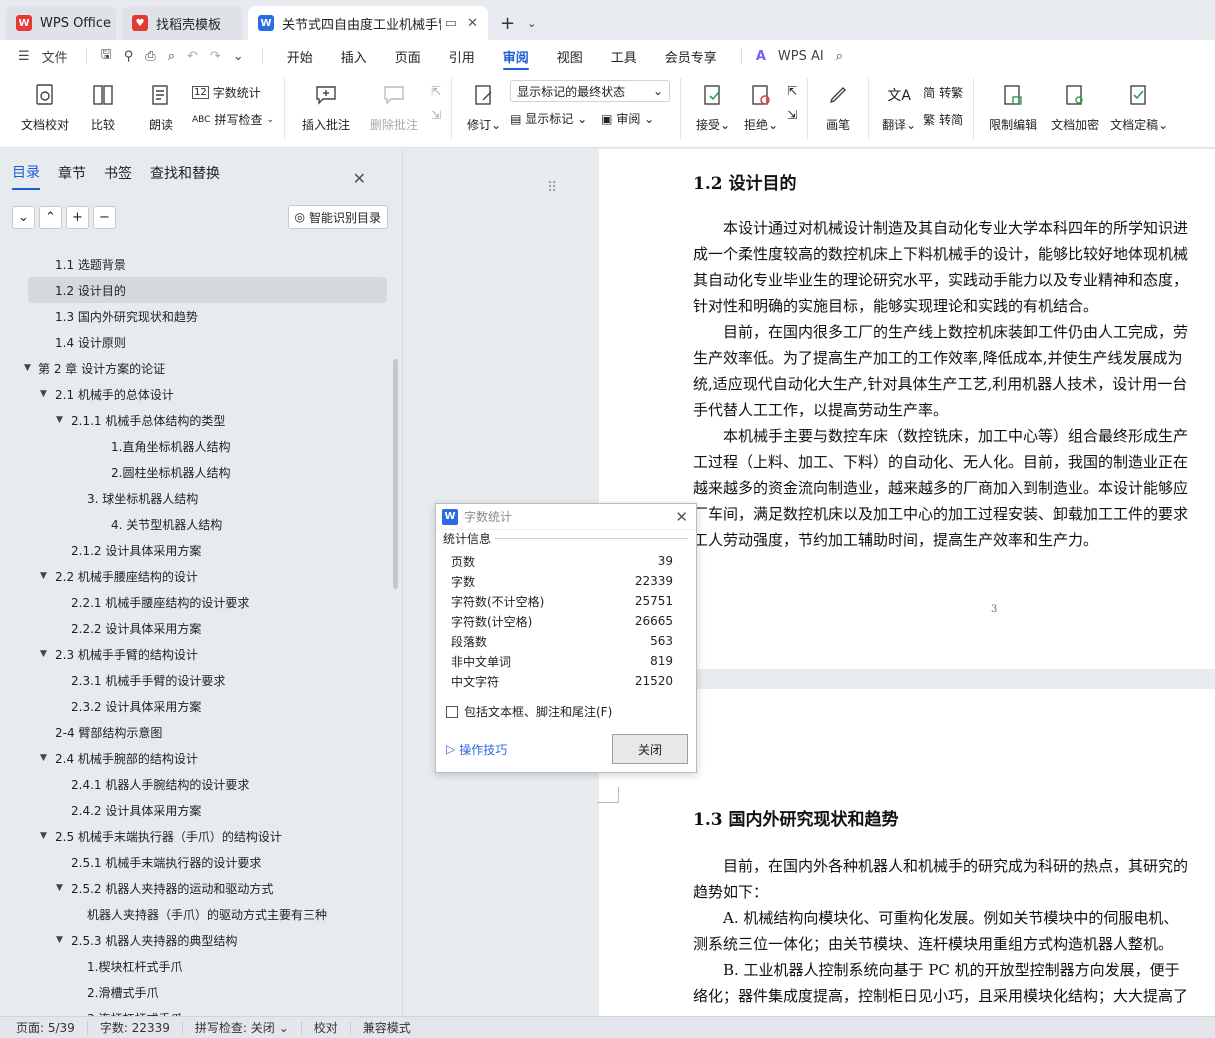  Describe the element at coordinates (52, 1027) in the screenshot. I see `status-page: 页面: 5/39` at that location.